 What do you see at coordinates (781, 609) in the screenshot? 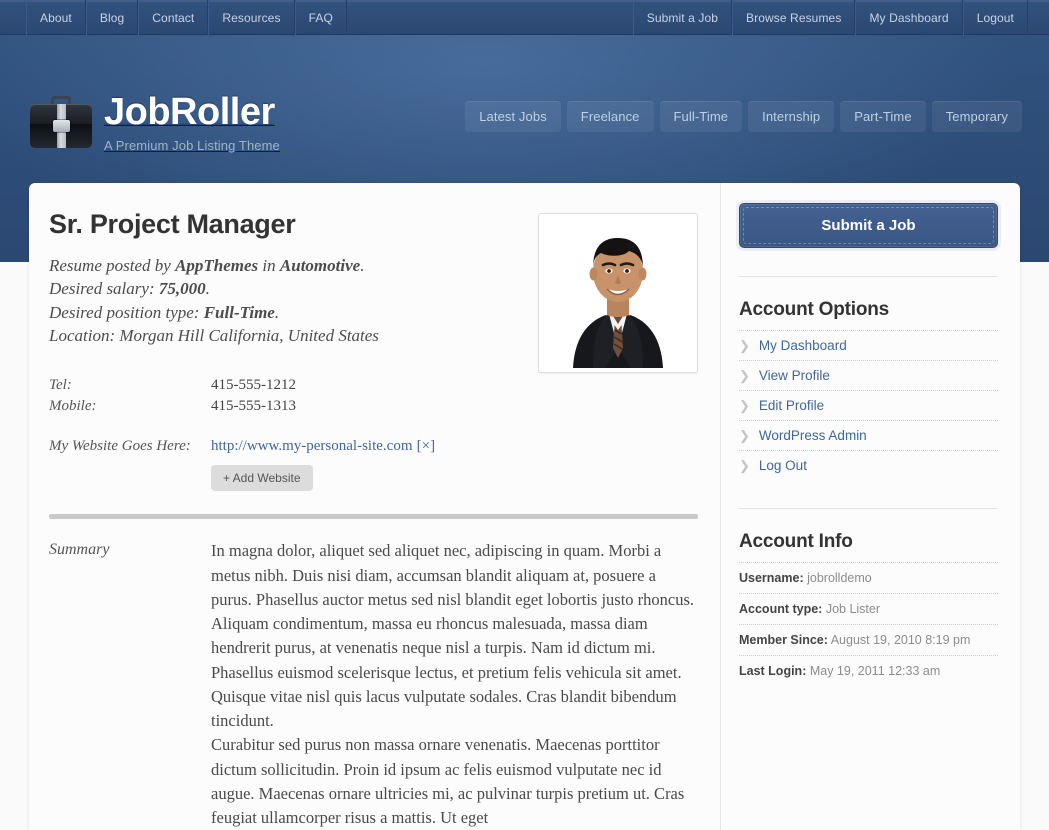
I see `account-info-label: Account type:` at bounding box center [781, 609].